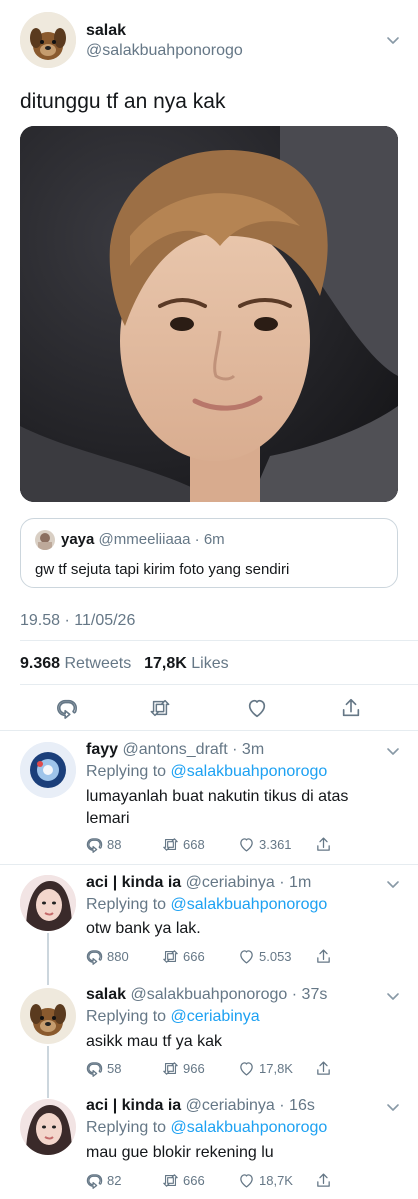  I want to click on reply-text: otw bank ya lak., so click(143, 928).